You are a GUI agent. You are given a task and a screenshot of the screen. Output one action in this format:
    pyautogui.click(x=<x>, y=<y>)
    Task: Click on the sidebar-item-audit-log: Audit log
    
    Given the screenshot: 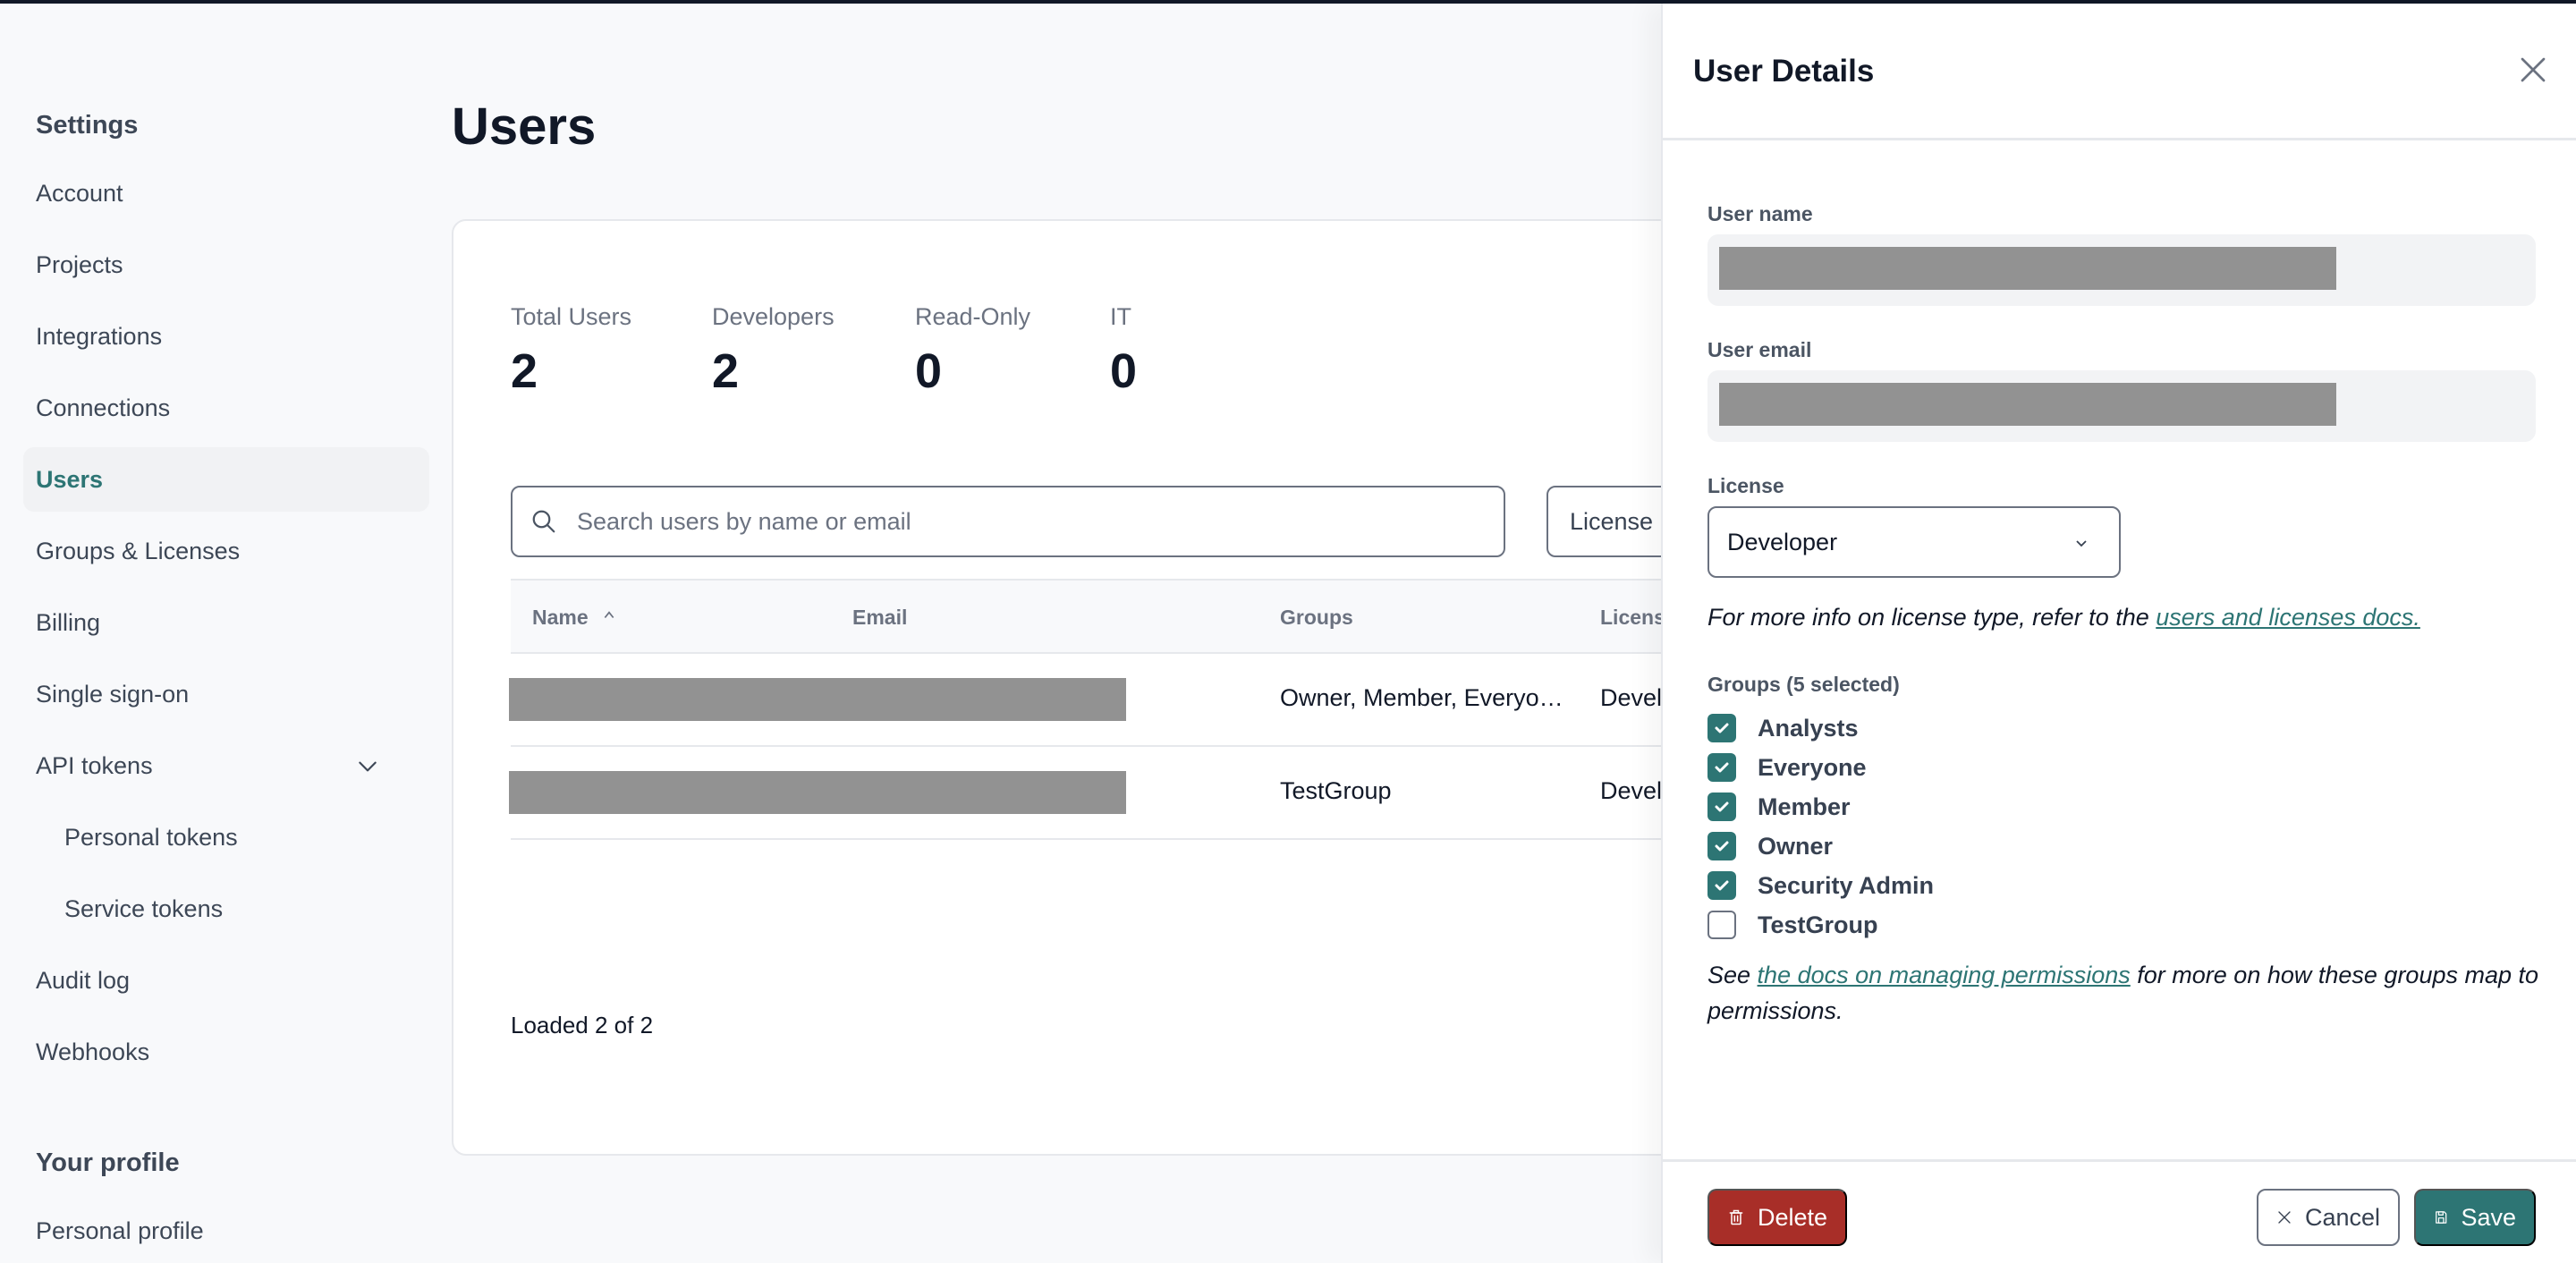 What is the action you would take?
    pyautogui.click(x=226, y=981)
    